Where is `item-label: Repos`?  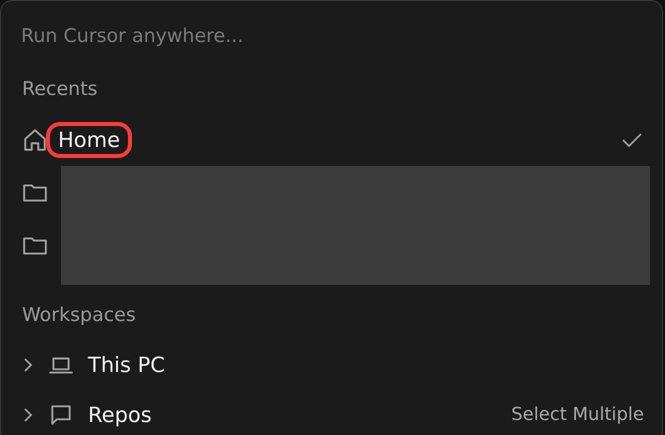 item-label: Repos is located at coordinates (120, 414).